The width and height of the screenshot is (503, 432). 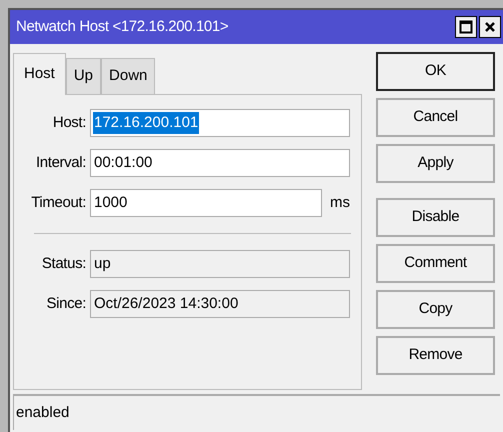 What do you see at coordinates (43, 412) in the screenshot?
I see `status-text: enabled` at bounding box center [43, 412].